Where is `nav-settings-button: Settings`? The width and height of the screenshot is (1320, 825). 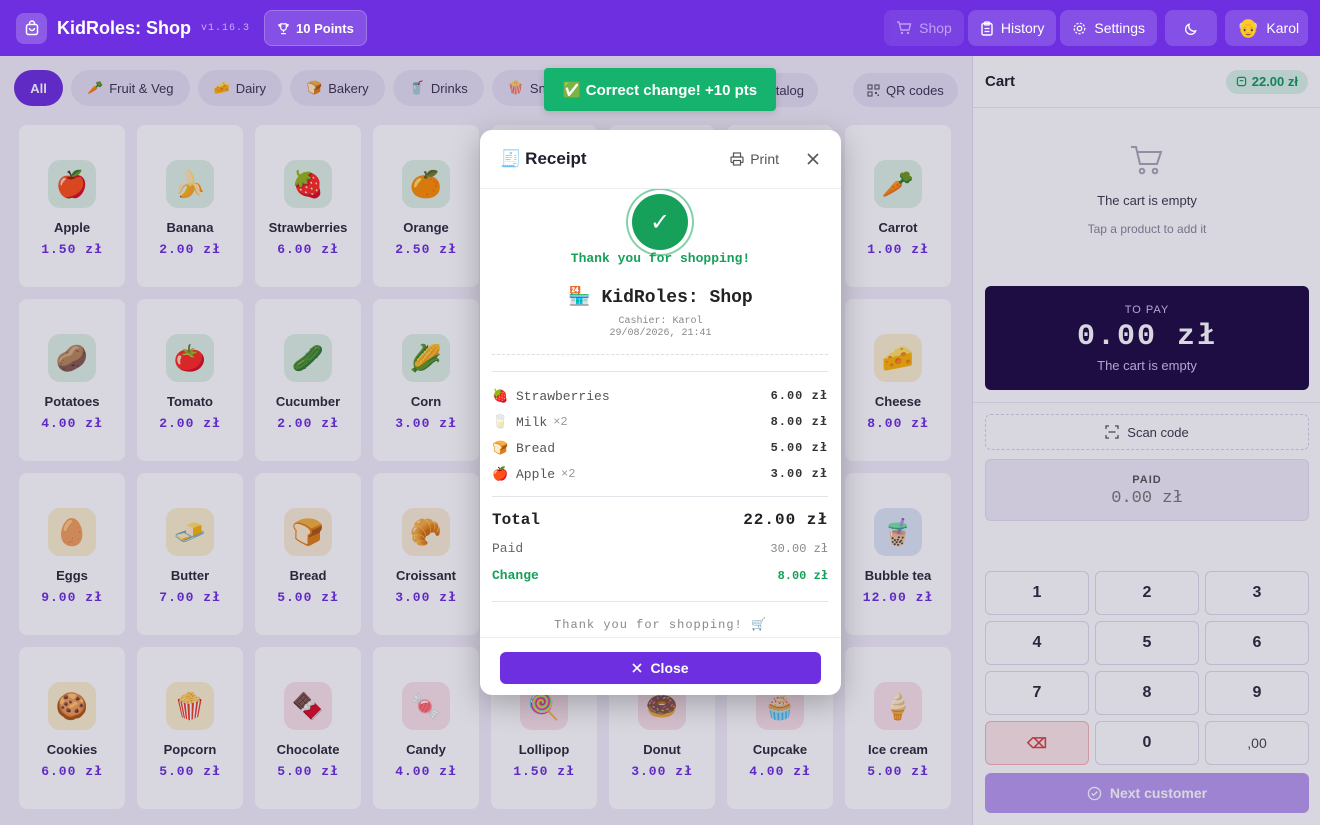 nav-settings-button: Settings is located at coordinates (1108, 28).